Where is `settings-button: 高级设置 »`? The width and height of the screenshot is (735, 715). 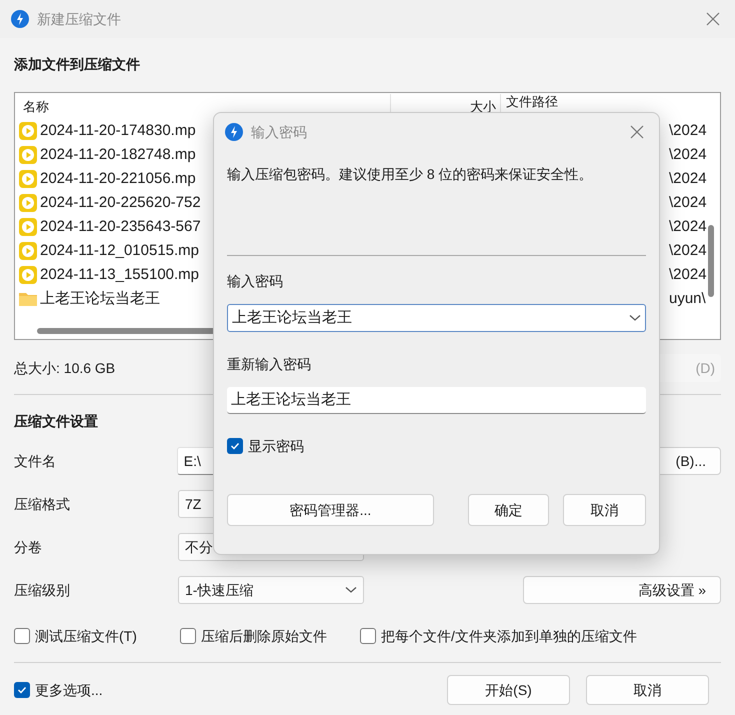
settings-button: 高级设置 » is located at coordinates (622, 590).